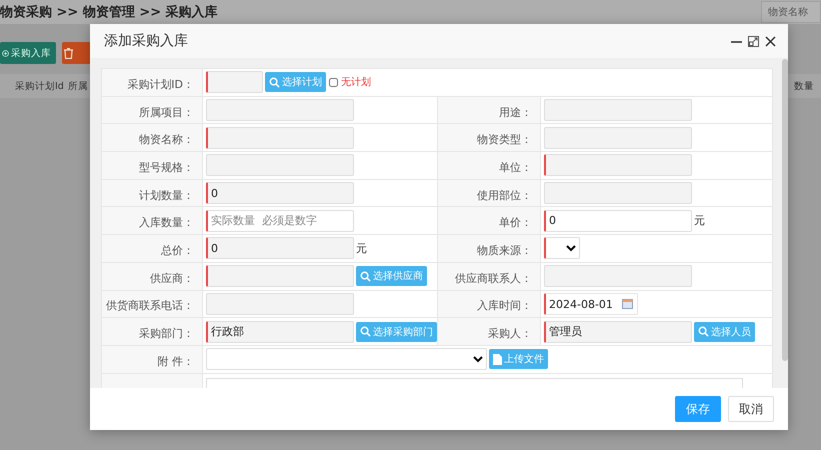 The height and width of the screenshot is (450, 821). I want to click on date-field: 2024-08-01, so click(591, 304).